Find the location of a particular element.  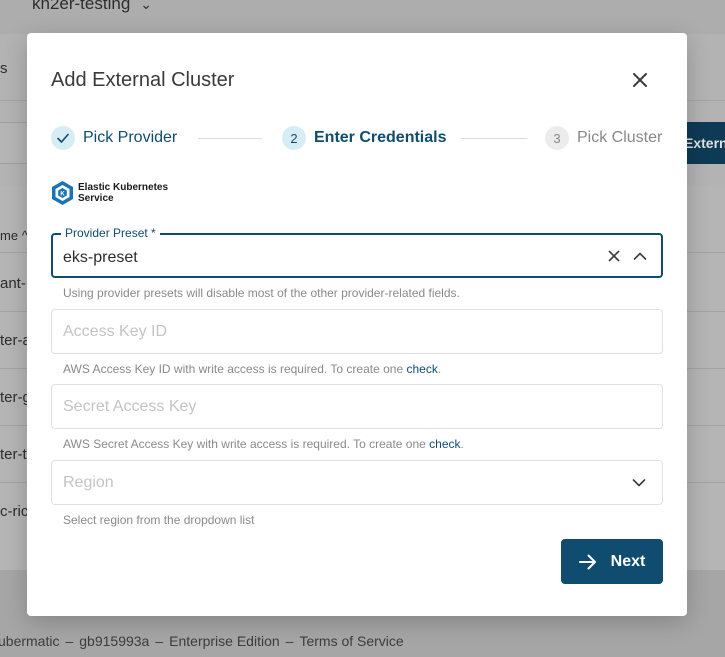

provider-logo: K Elastic Kubernetes Service is located at coordinates (110, 193).